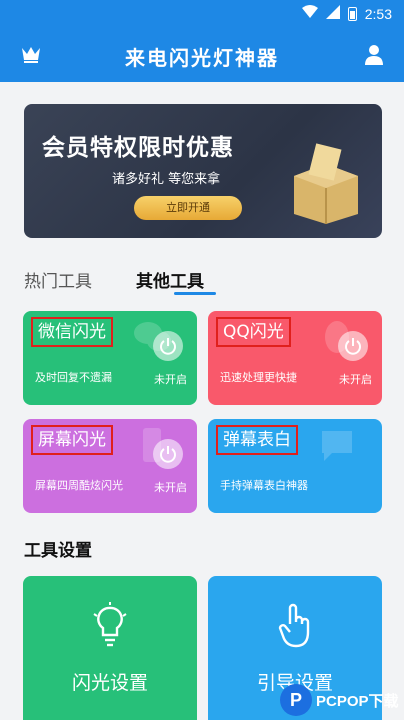 This screenshot has width=404, height=720. Describe the element at coordinates (378, 14) in the screenshot. I see `status-time: 2:53` at that location.